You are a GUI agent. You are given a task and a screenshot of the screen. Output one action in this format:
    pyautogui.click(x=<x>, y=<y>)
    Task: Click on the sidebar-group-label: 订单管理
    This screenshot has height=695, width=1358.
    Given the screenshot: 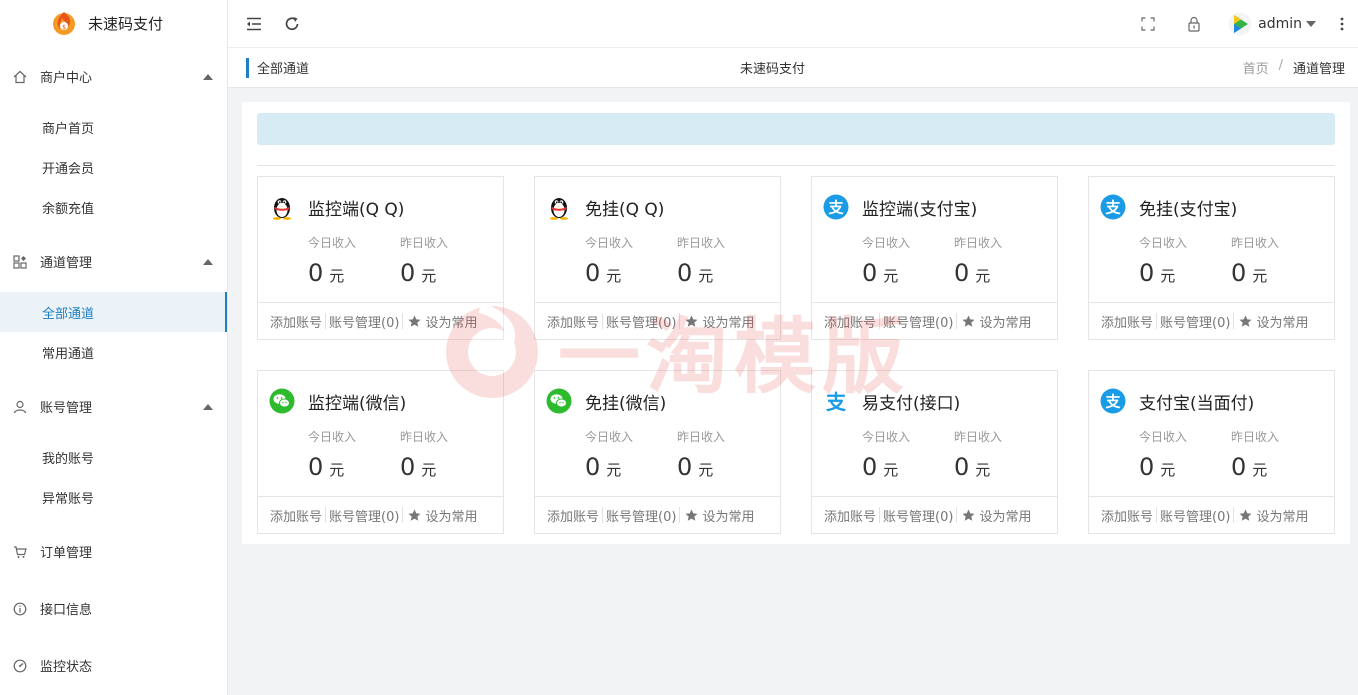 What is the action you would take?
    pyautogui.click(x=66, y=553)
    